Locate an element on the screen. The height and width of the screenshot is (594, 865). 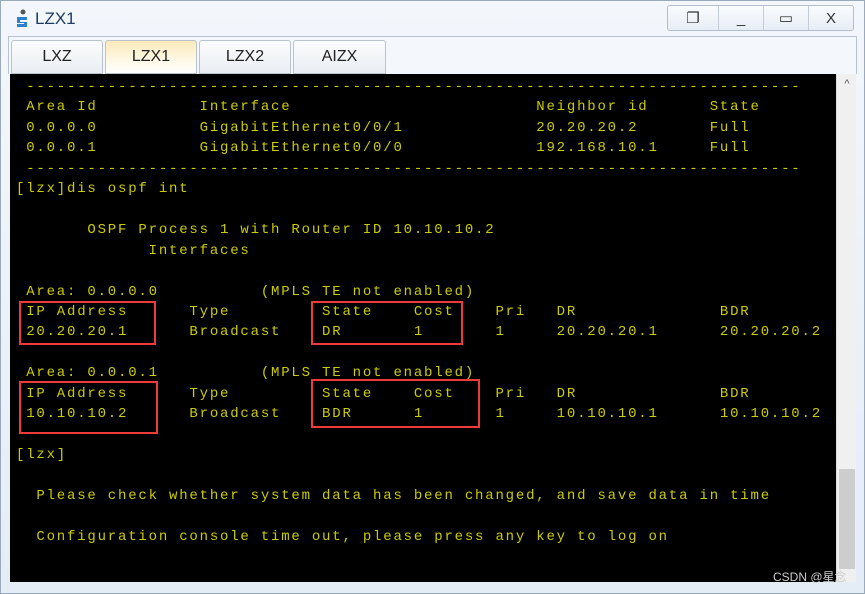
terminal-line: [lzx] is located at coordinates (42, 455).